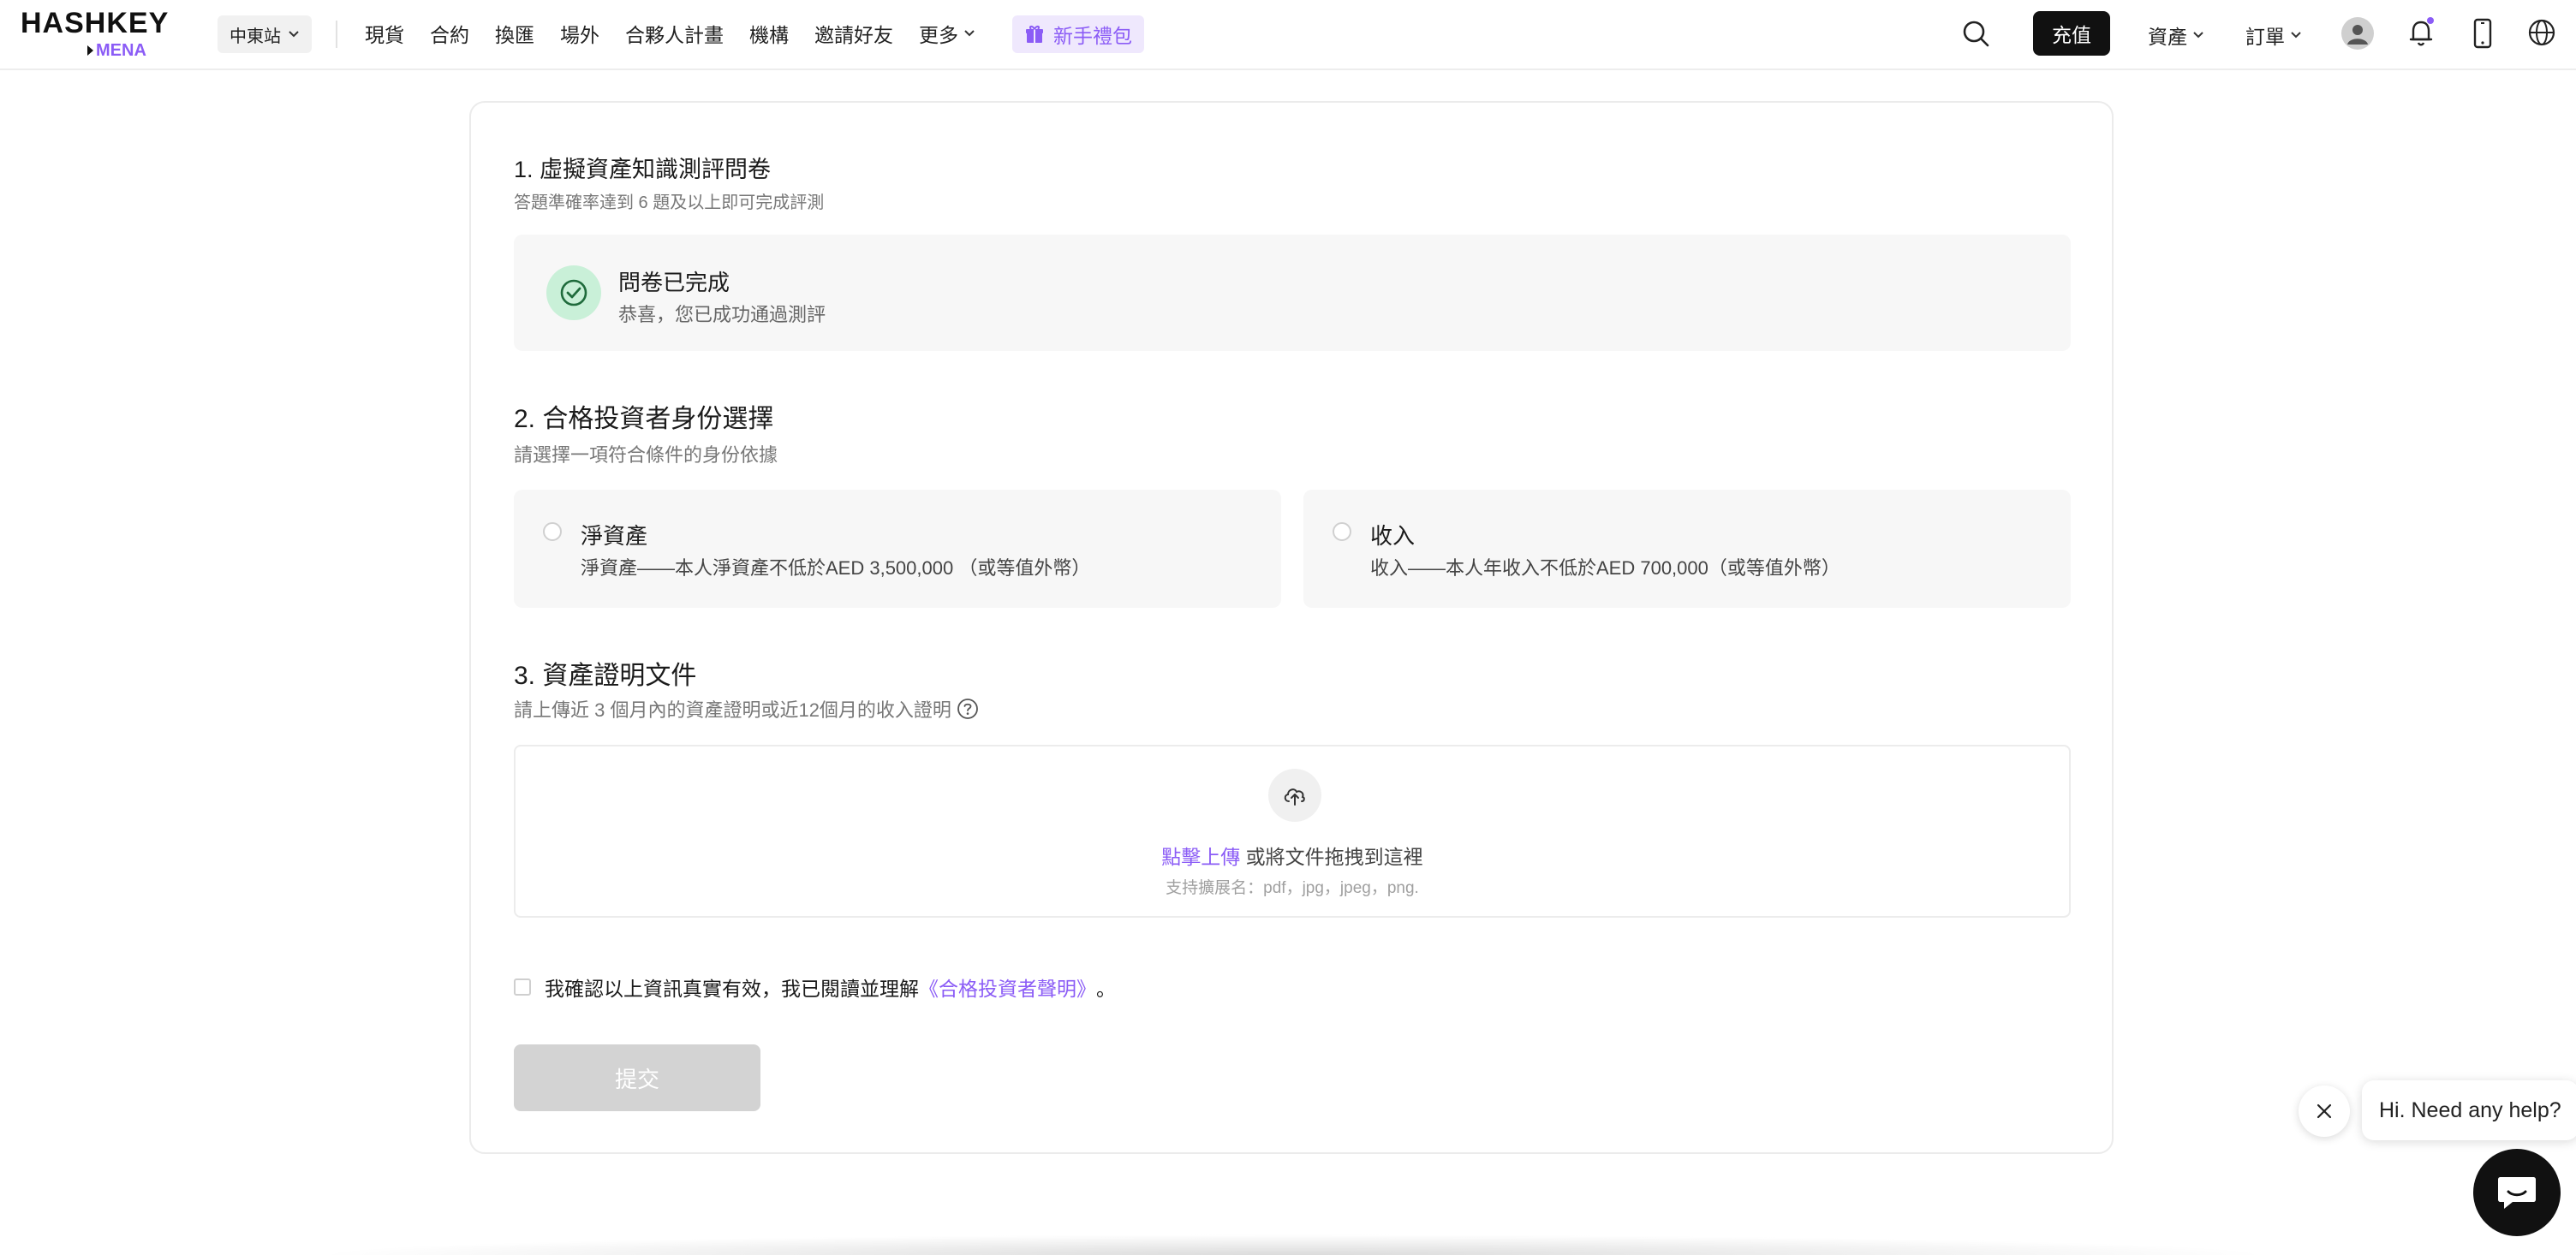 This screenshot has height=1255, width=2576. I want to click on main-nav: 現貨 合約 換匯 場外 合夥人計畫 機構 邀請好友 更多, so click(683, 33).